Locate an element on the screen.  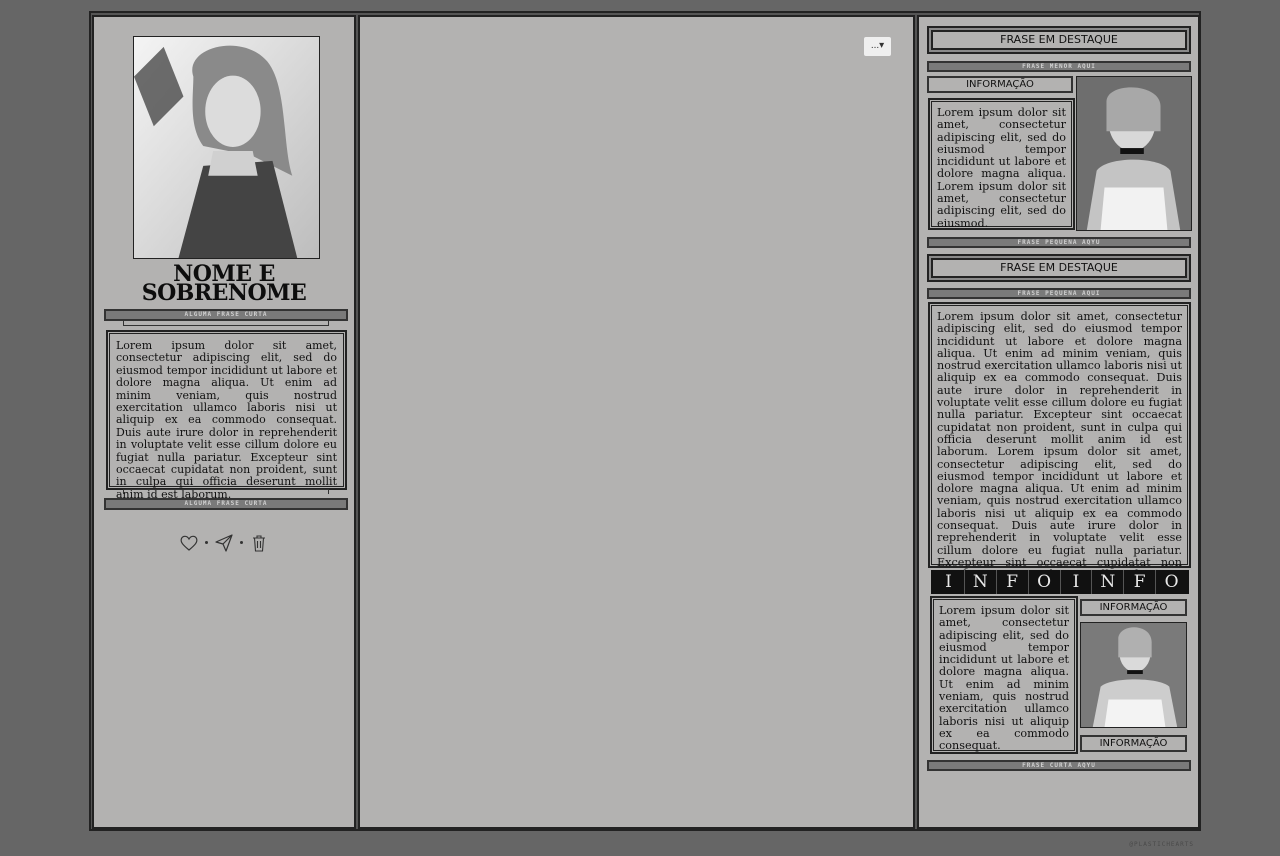
small-phrase-bar: FRASE PEQUENA AQYU is located at coordinates (1059, 242).